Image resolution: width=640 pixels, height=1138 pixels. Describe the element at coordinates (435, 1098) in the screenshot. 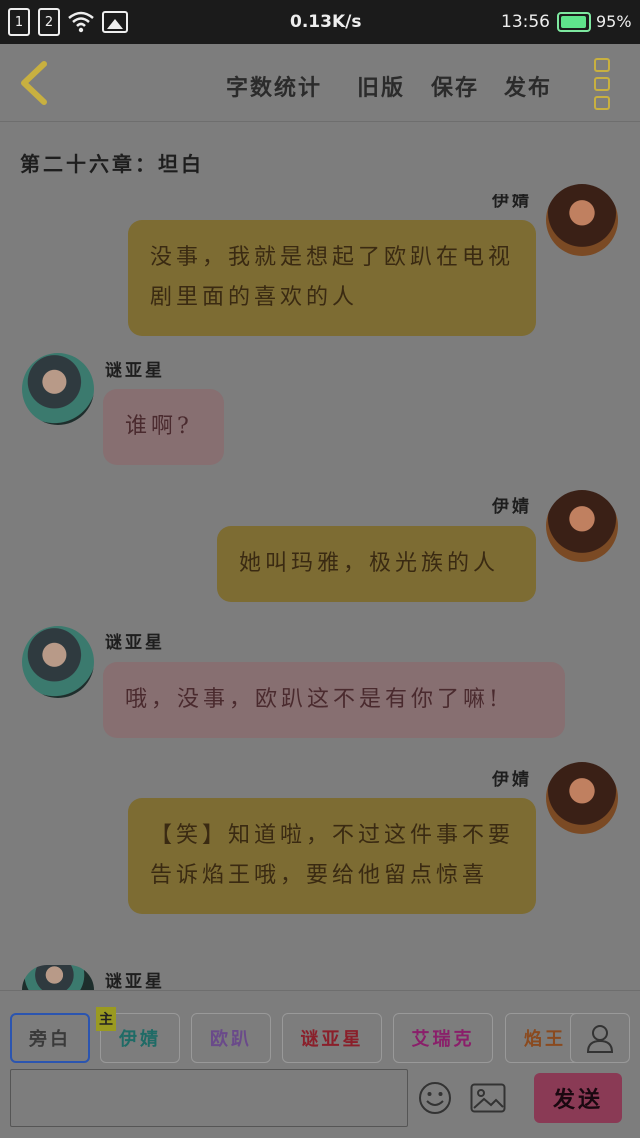

I see `emoji-icon` at that location.